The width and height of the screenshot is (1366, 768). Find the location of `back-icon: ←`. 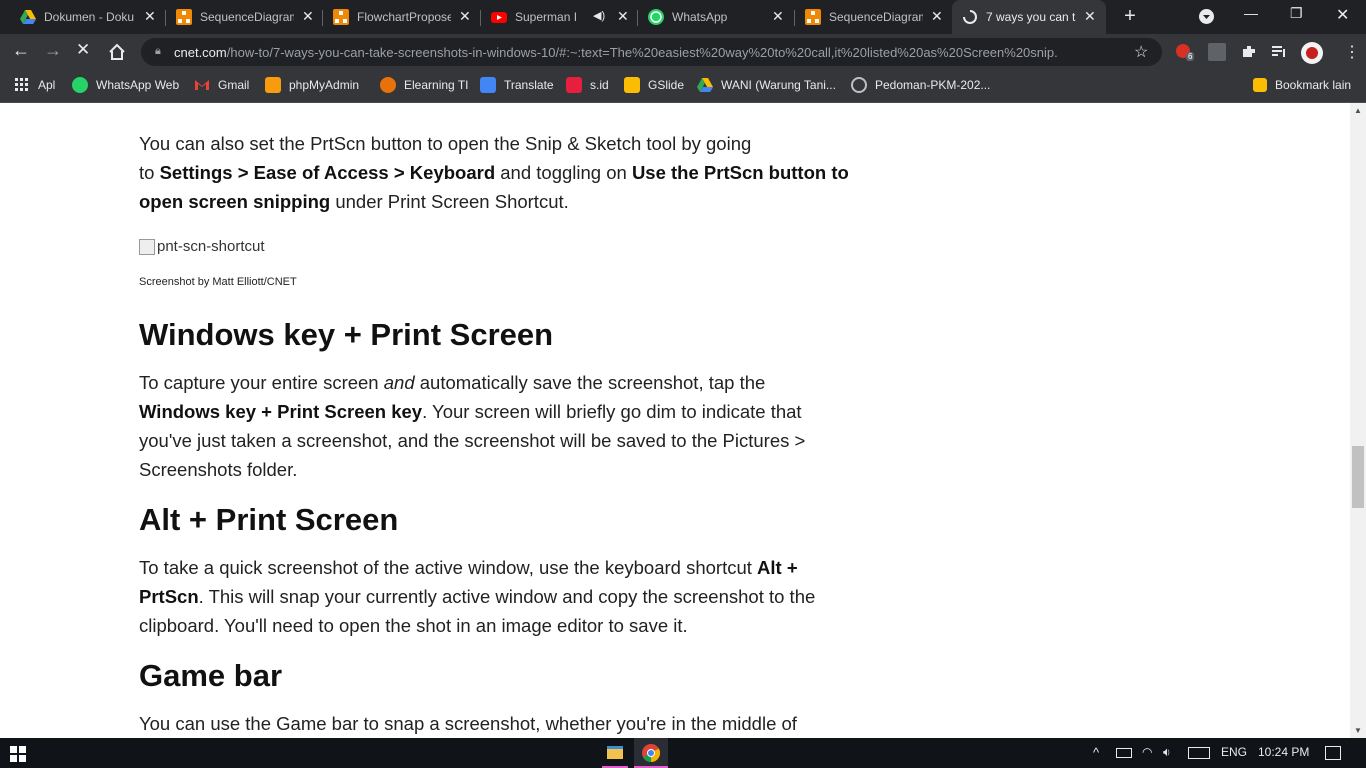

back-icon: ← is located at coordinates (21, 50).